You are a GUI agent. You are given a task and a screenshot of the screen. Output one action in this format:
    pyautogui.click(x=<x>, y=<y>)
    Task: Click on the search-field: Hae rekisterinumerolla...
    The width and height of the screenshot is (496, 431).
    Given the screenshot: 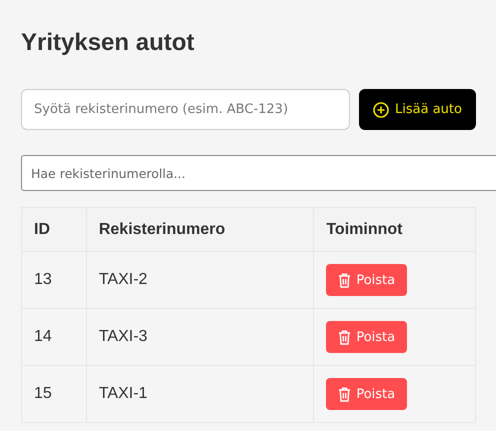 What is the action you would take?
    pyautogui.click(x=258, y=173)
    